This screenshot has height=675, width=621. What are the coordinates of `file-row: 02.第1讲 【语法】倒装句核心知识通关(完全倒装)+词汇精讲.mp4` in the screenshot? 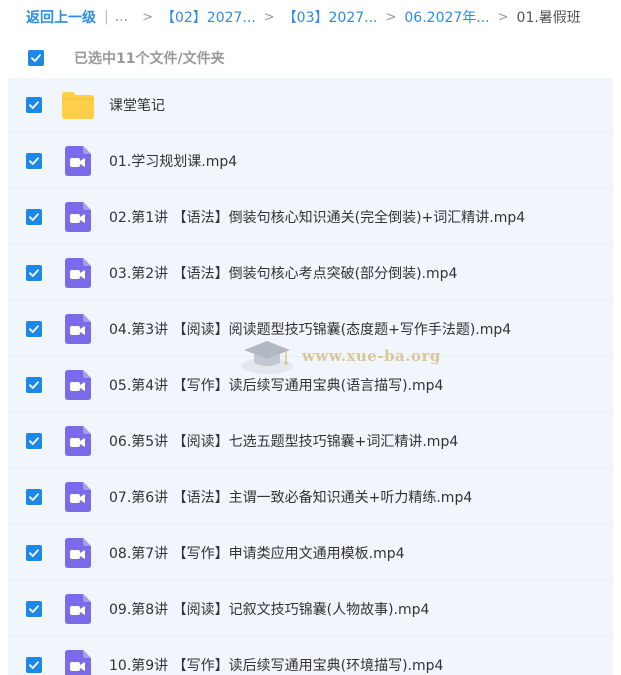 It's located at (310, 217).